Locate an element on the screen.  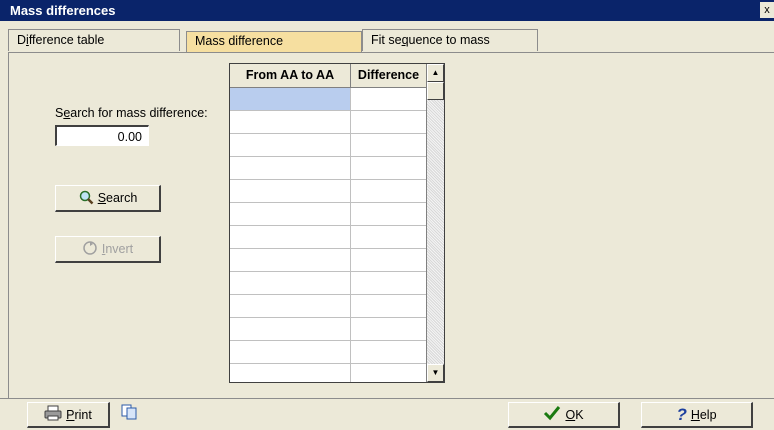
close-button: x is located at coordinates (767, 10).